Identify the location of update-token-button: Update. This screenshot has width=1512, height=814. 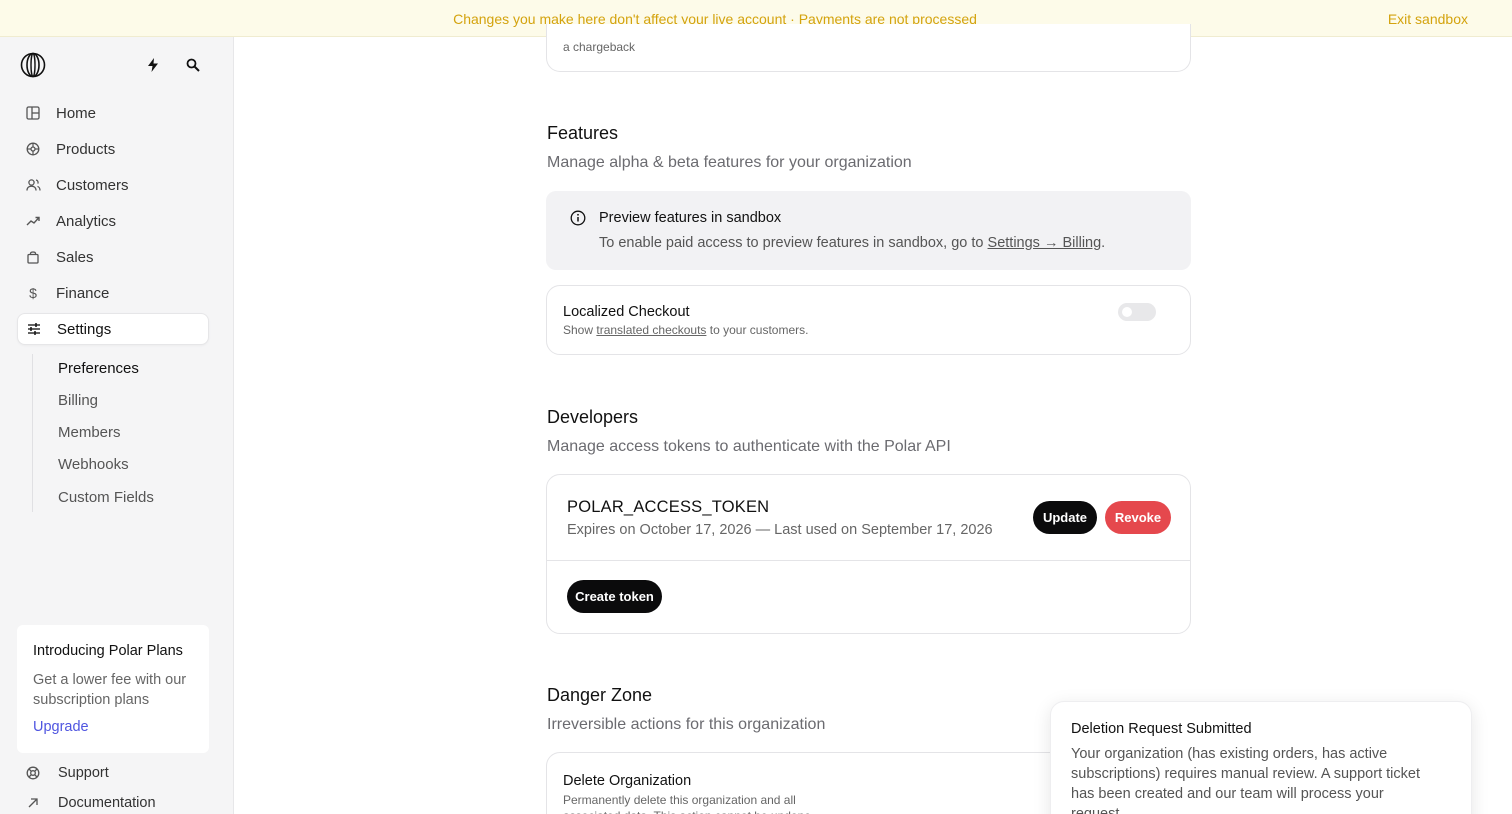
(1065, 517).